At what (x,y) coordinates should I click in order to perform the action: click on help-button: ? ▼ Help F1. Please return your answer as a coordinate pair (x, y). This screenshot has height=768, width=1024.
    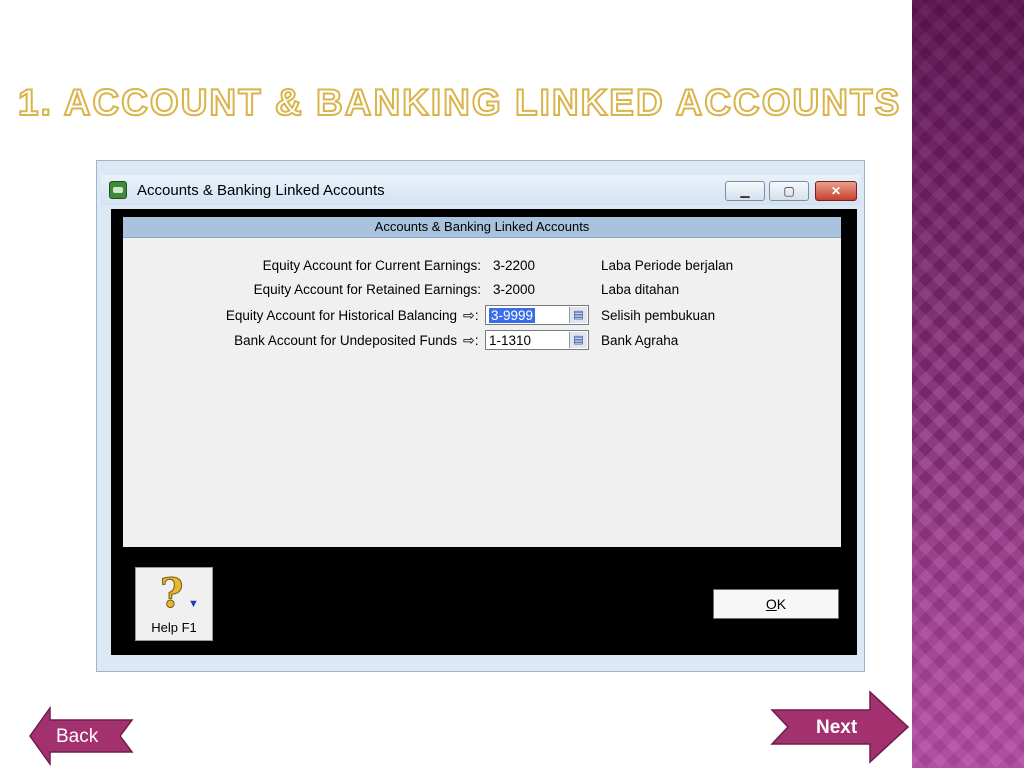
    Looking at the image, I should click on (174, 604).